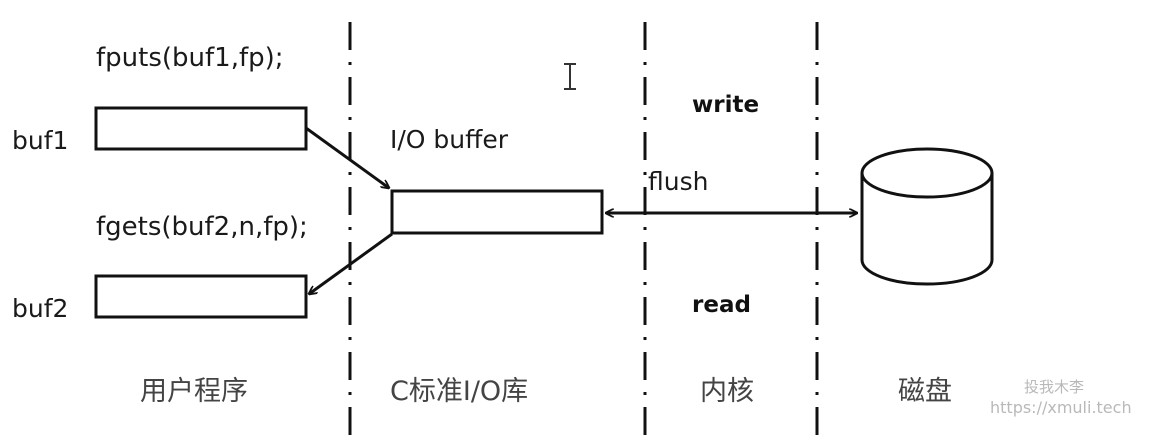 The height and width of the screenshot is (448, 1164). Describe the element at coordinates (201, 296) in the screenshot. I see `buf2-box` at that location.